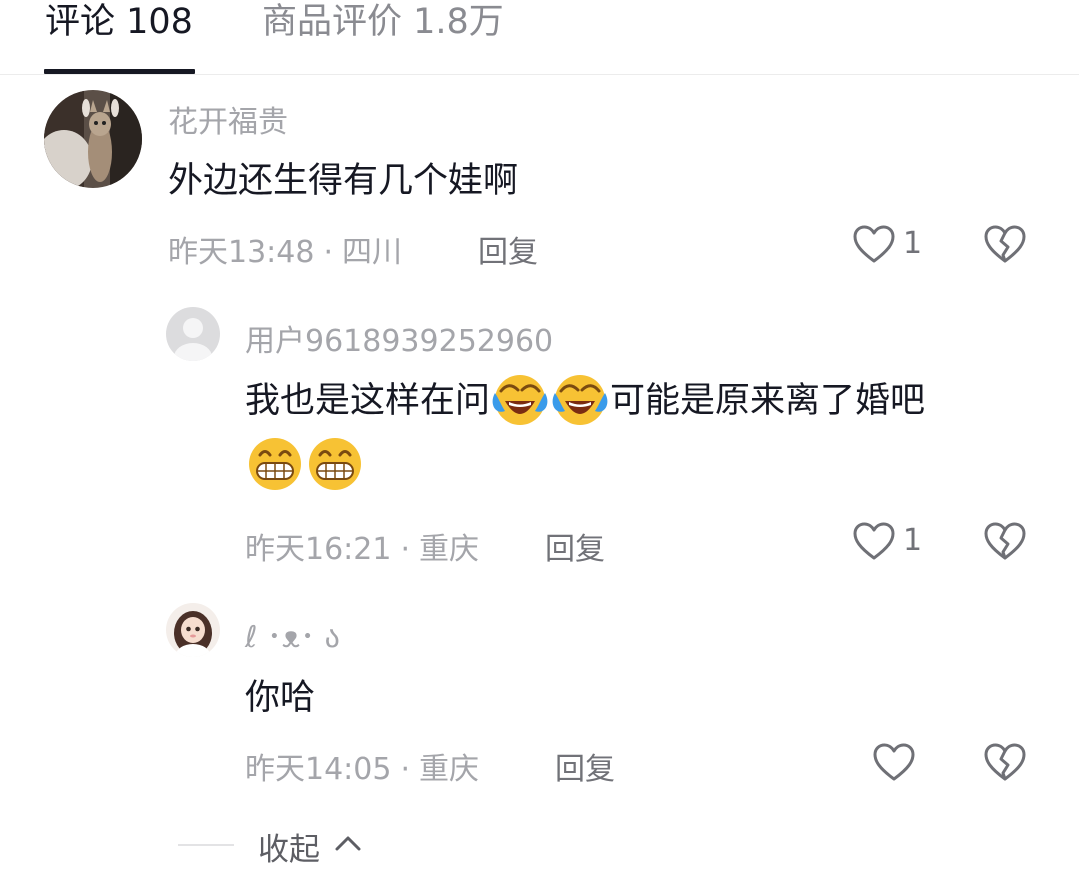 The width and height of the screenshot is (1079, 890). I want to click on comment-text: 你哈, so click(280, 698).